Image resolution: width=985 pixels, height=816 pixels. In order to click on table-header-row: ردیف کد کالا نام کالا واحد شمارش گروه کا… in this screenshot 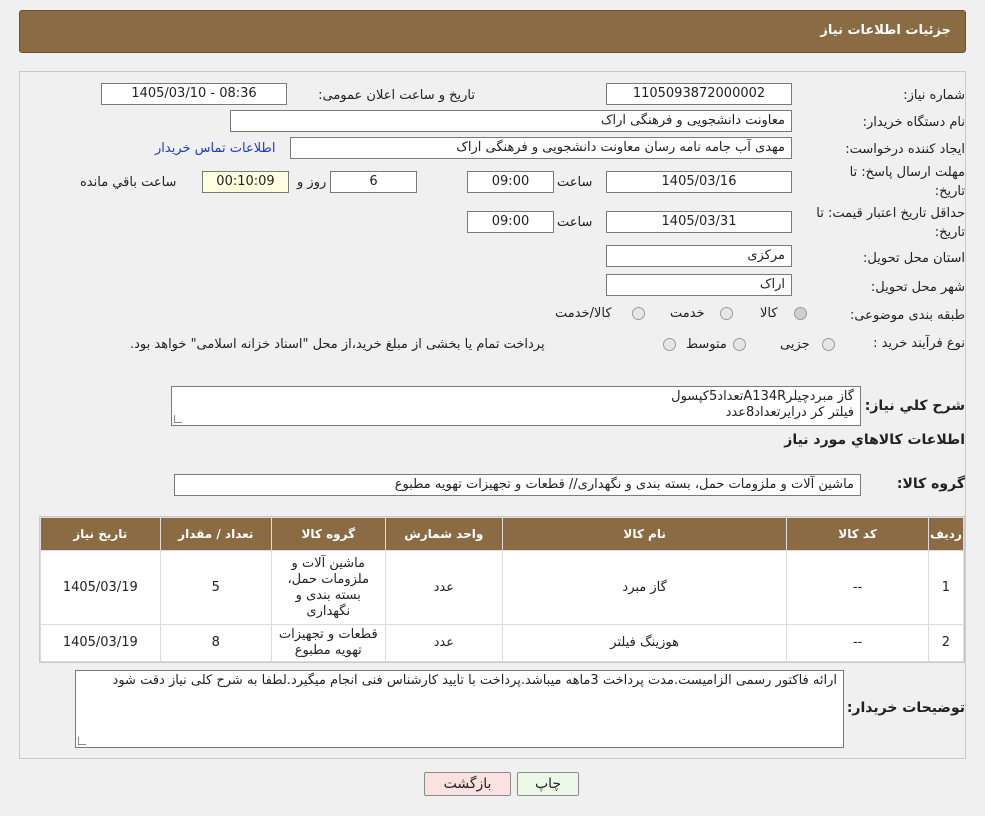, I will do `click(502, 534)`.